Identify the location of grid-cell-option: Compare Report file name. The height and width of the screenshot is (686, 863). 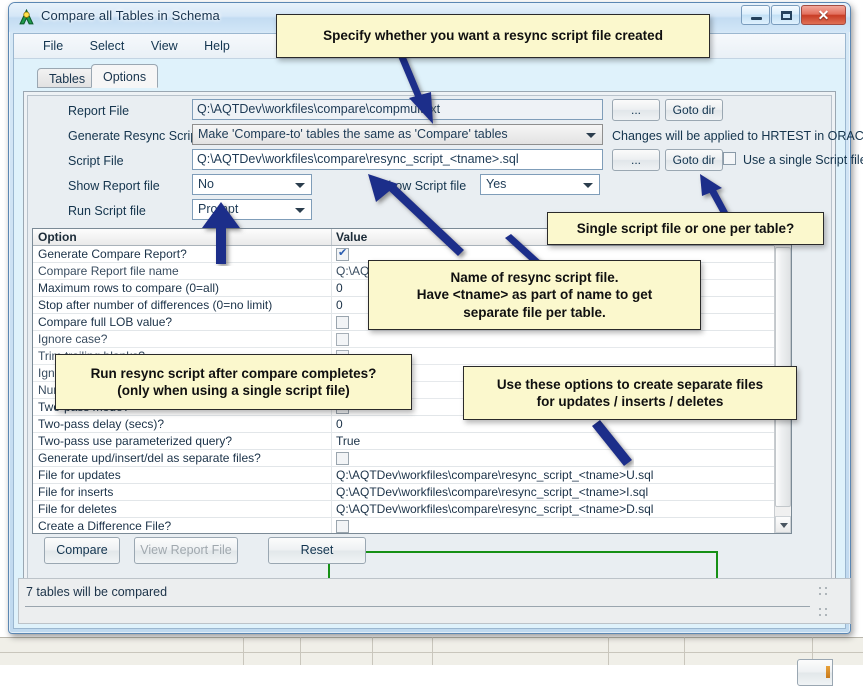
(108, 271).